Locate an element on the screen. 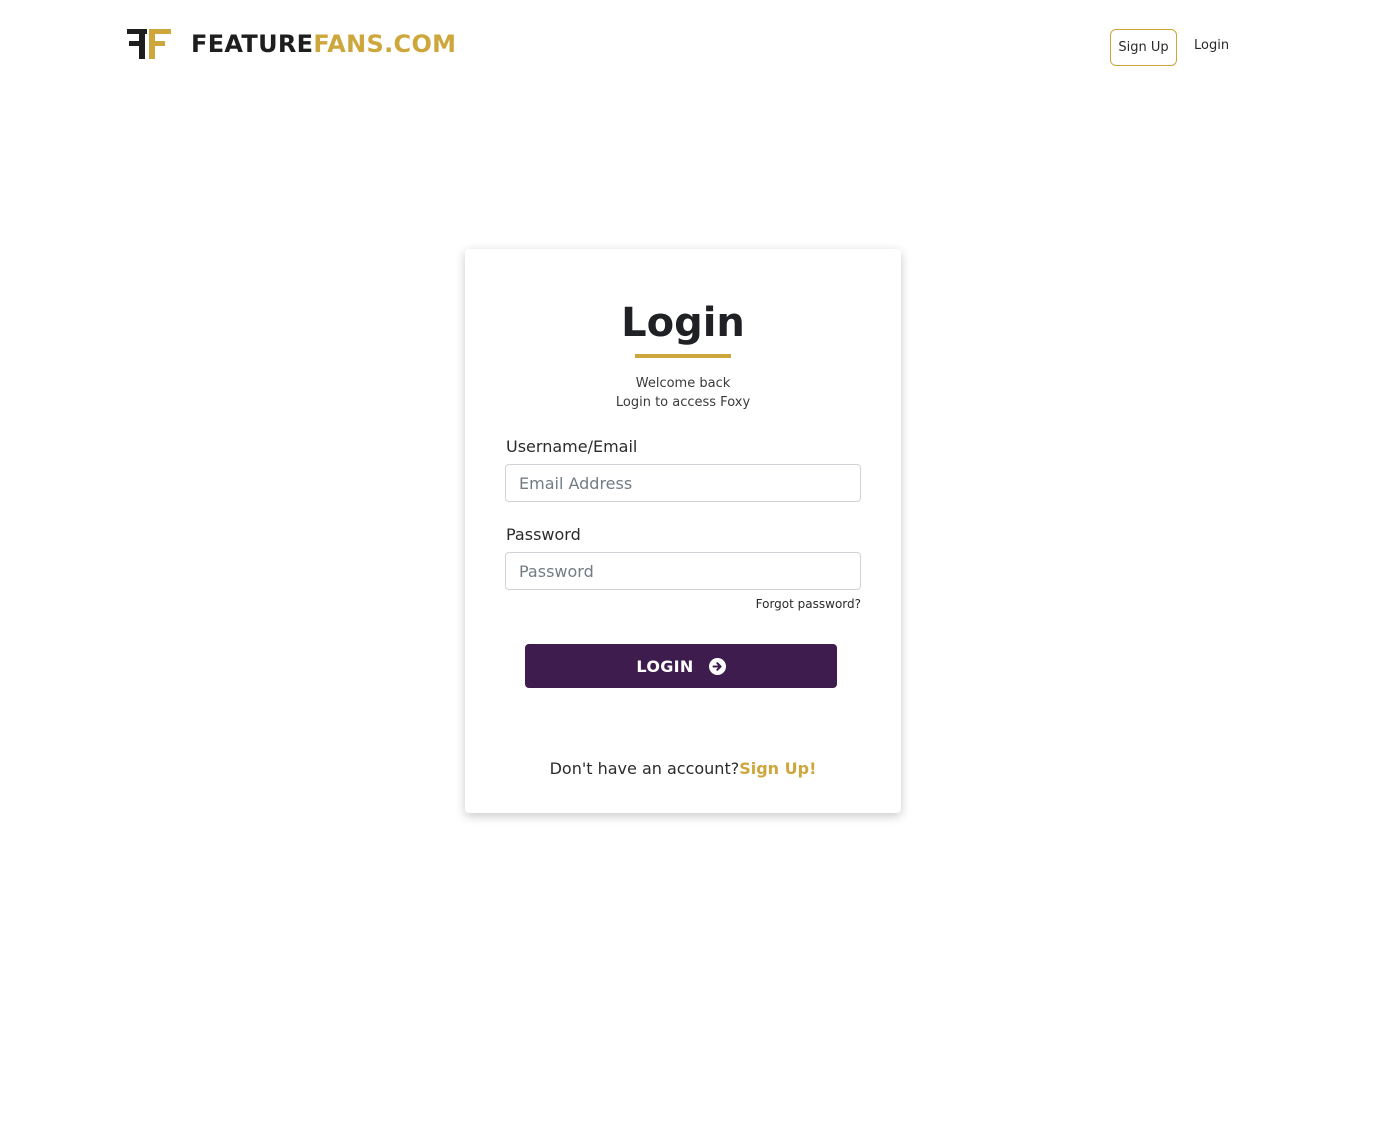 This screenshot has height=1123, width=1381. username-label: Username/Email is located at coordinates (572, 446).